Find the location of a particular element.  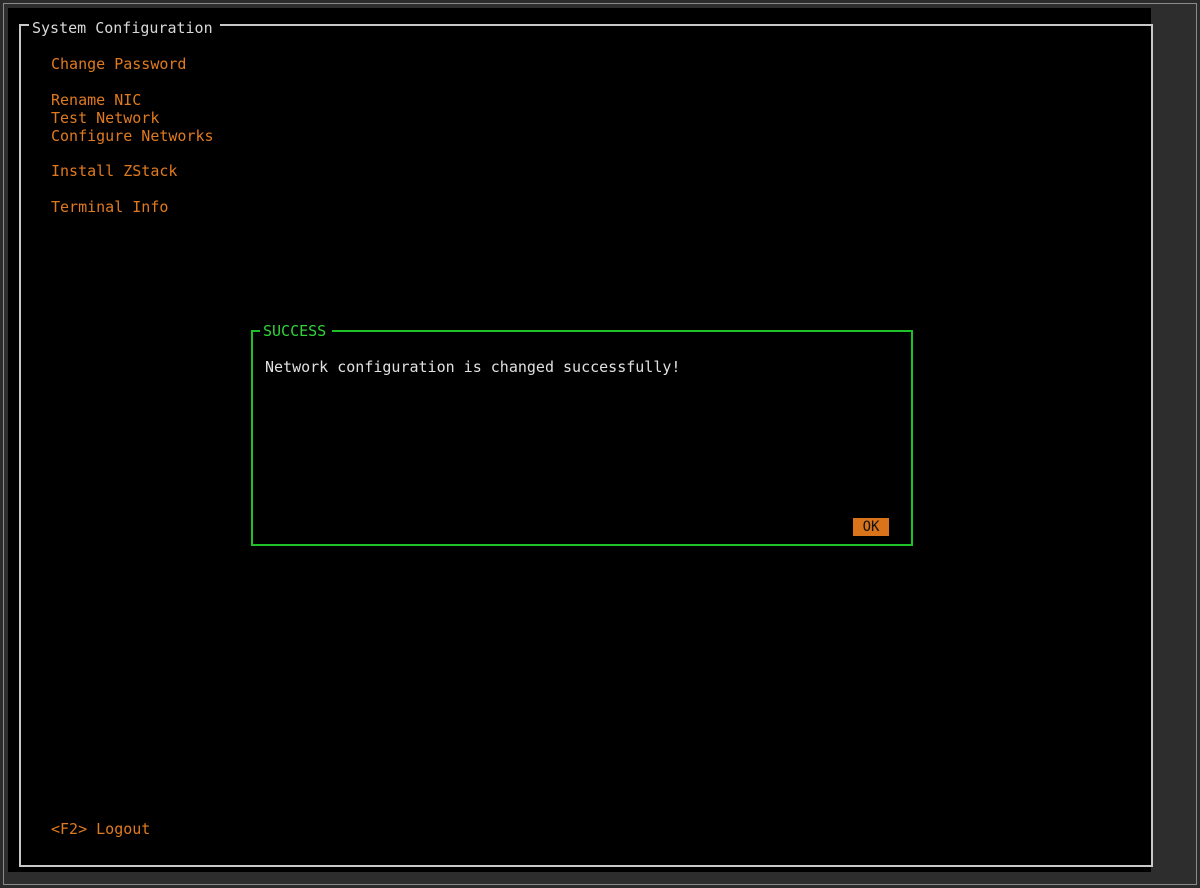

logout-hint: <F2> Logout is located at coordinates (101, 829).